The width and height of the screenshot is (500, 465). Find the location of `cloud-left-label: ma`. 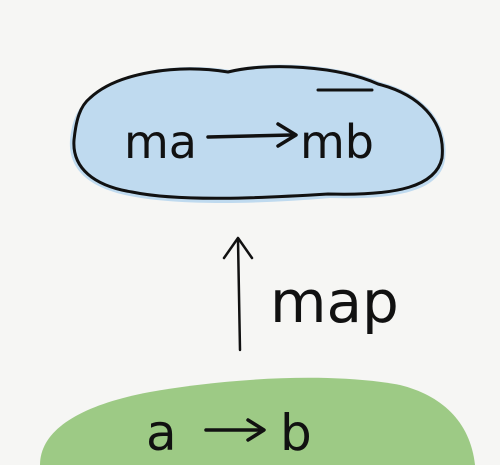

cloud-left-label: ma is located at coordinates (160, 142).